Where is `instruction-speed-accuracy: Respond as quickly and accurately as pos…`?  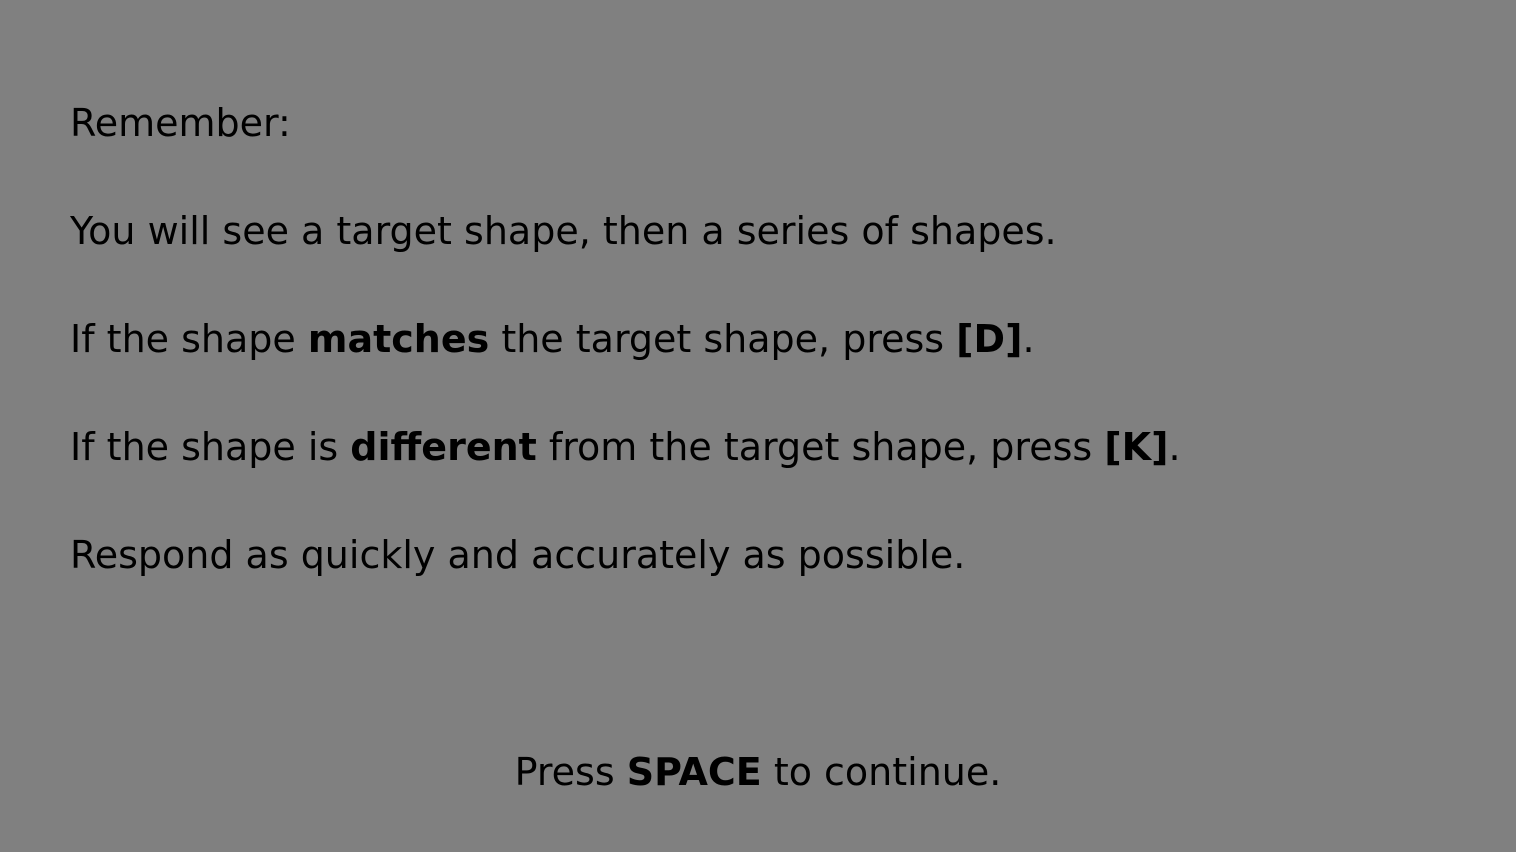 instruction-speed-accuracy: Respond as quickly and accurately as pos… is located at coordinates (518, 555).